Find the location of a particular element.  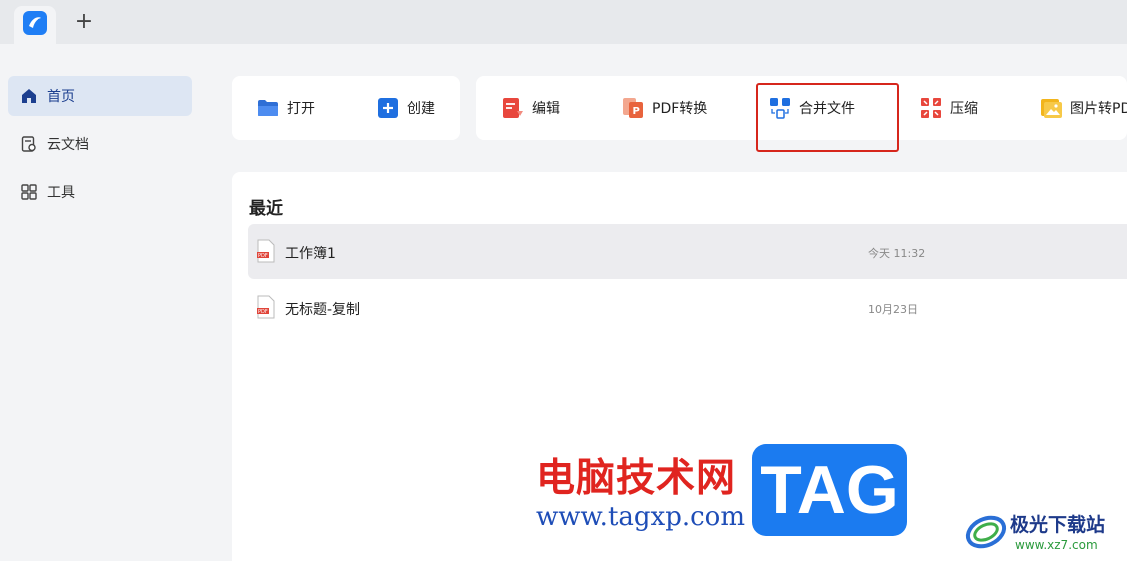

sidebar-item-home: 首页 is located at coordinates (100, 96).